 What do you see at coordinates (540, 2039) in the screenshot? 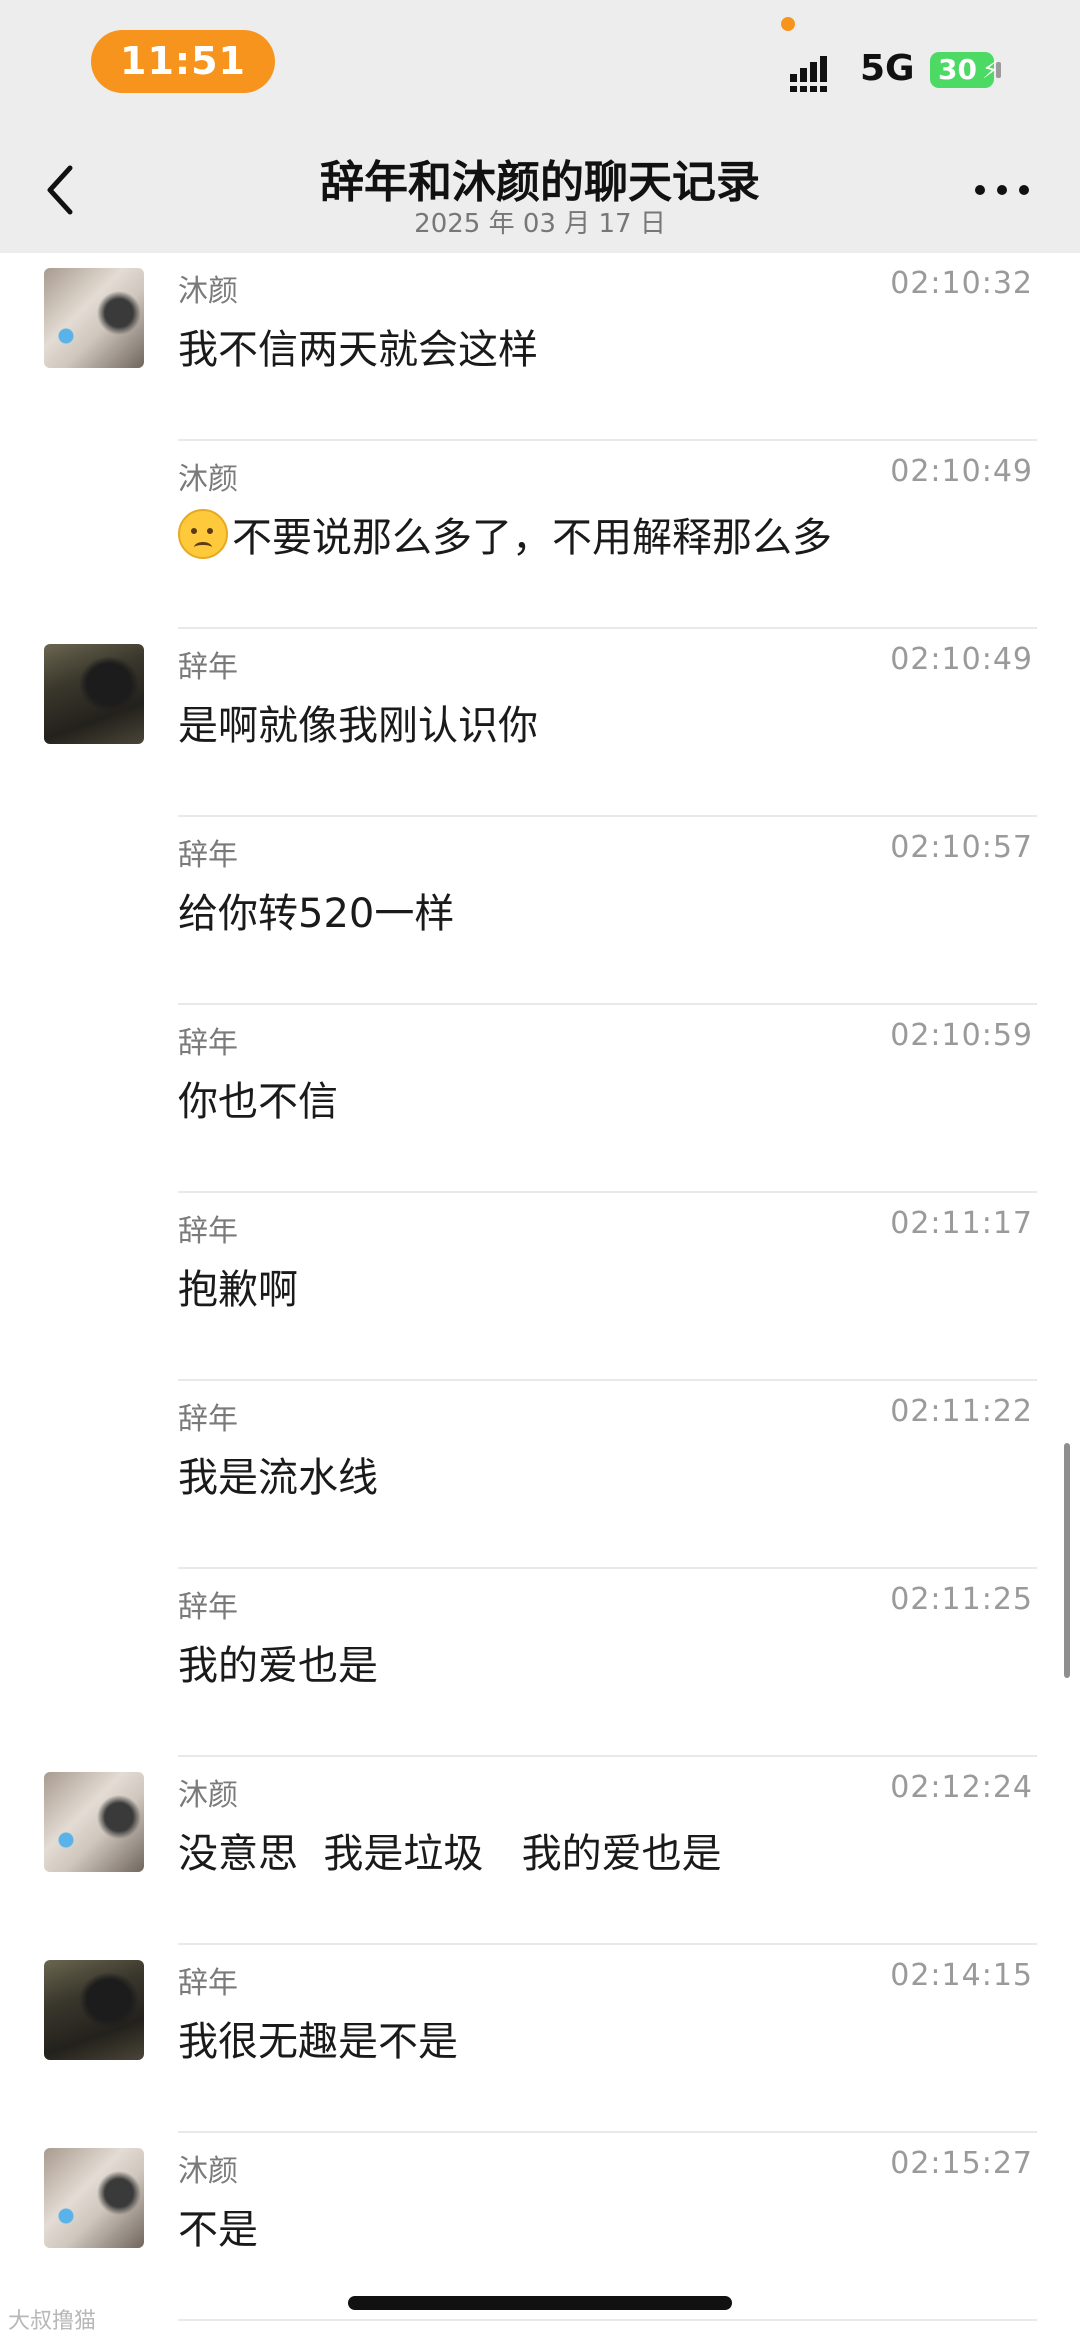
I see `message-item: 辞年 02:14:15 我很无趣是不是` at bounding box center [540, 2039].